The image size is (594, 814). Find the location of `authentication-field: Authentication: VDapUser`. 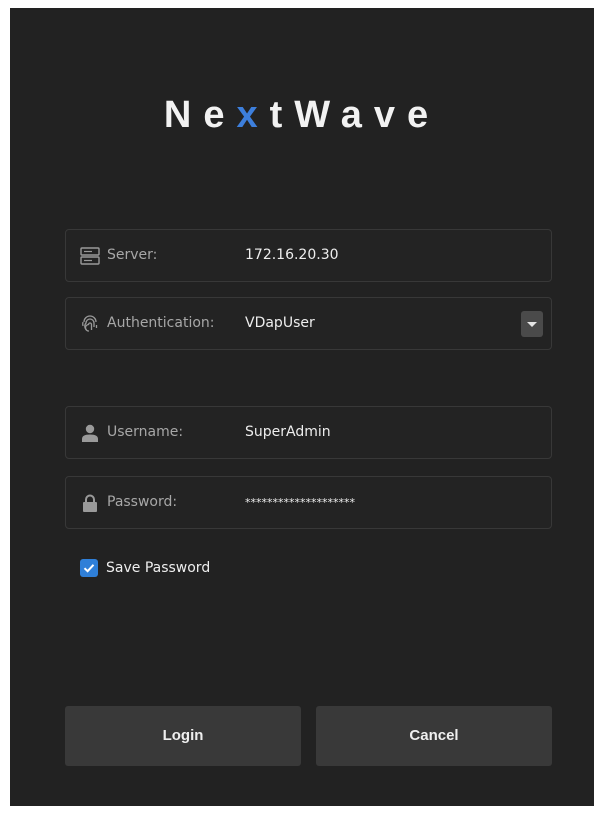

authentication-field: Authentication: VDapUser is located at coordinates (308, 323).